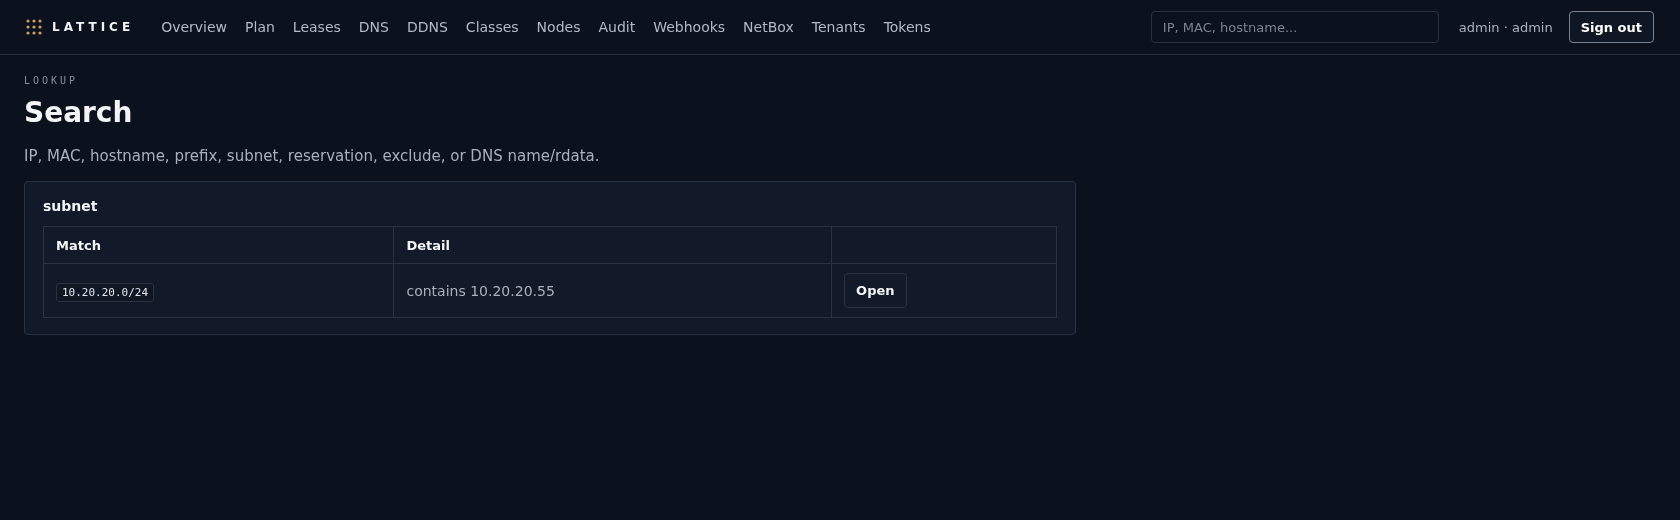  I want to click on nav-link: Tenants, so click(838, 27).